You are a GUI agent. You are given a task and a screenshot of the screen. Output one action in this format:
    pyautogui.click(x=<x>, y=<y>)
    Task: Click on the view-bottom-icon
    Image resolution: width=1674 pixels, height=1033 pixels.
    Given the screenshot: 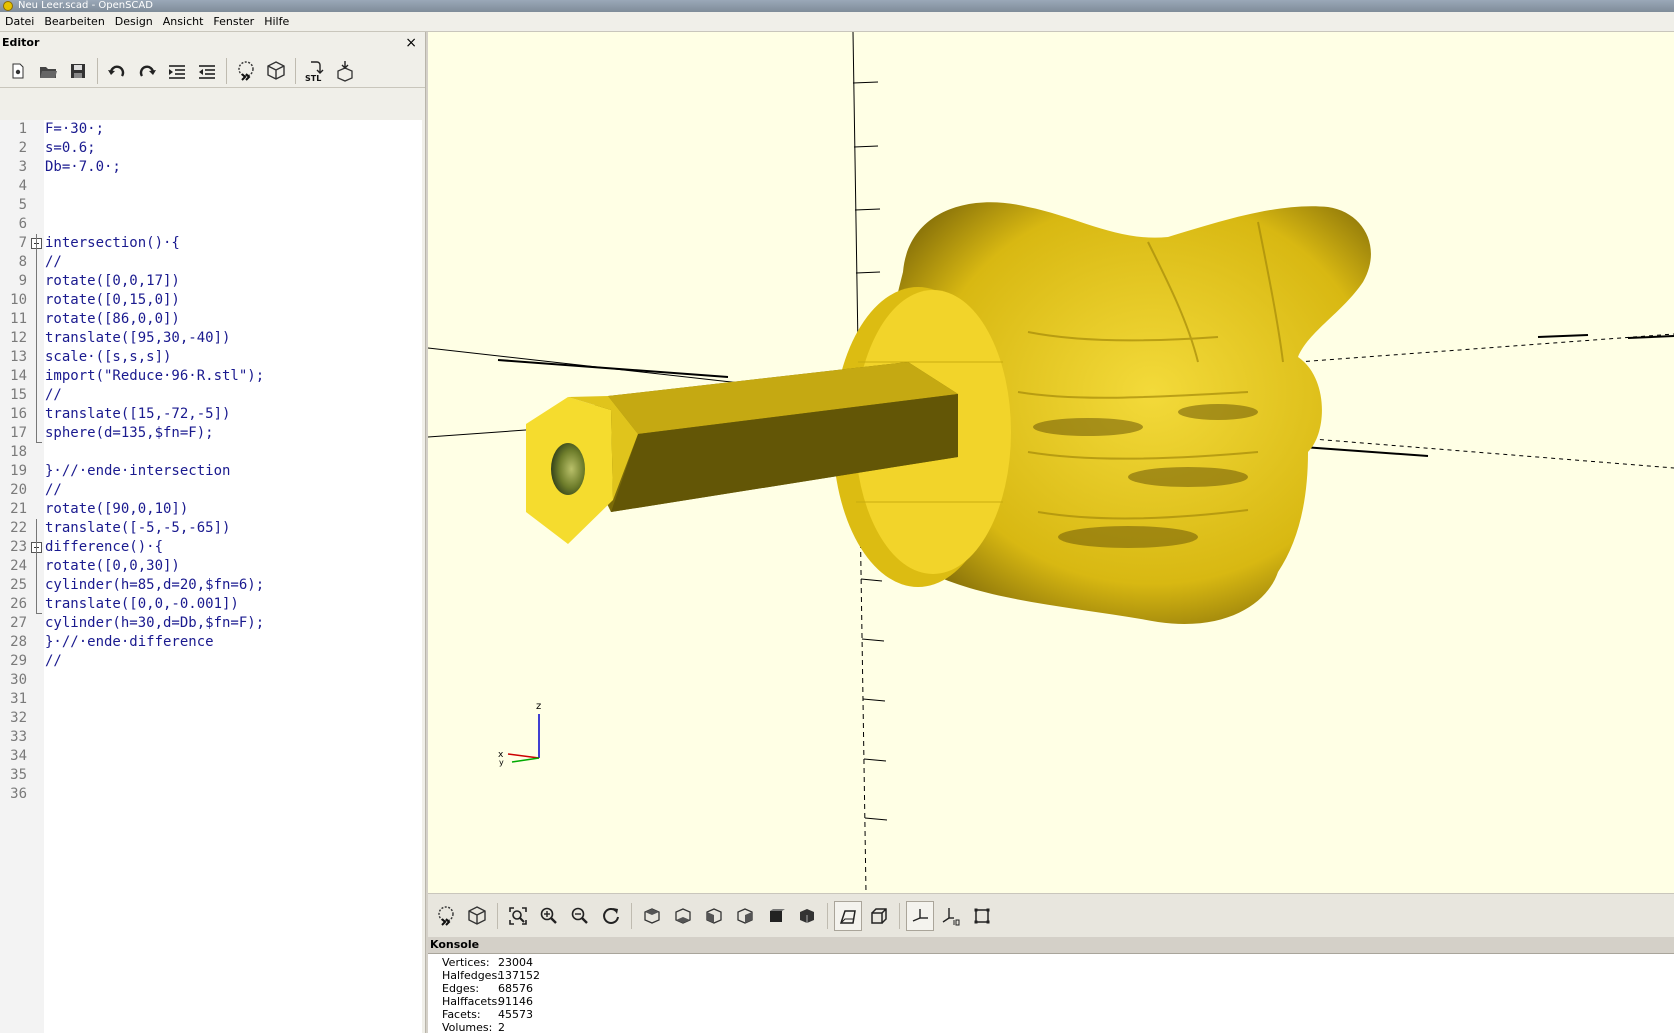 What is the action you would take?
    pyautogui.click(x=683, y=916)
    